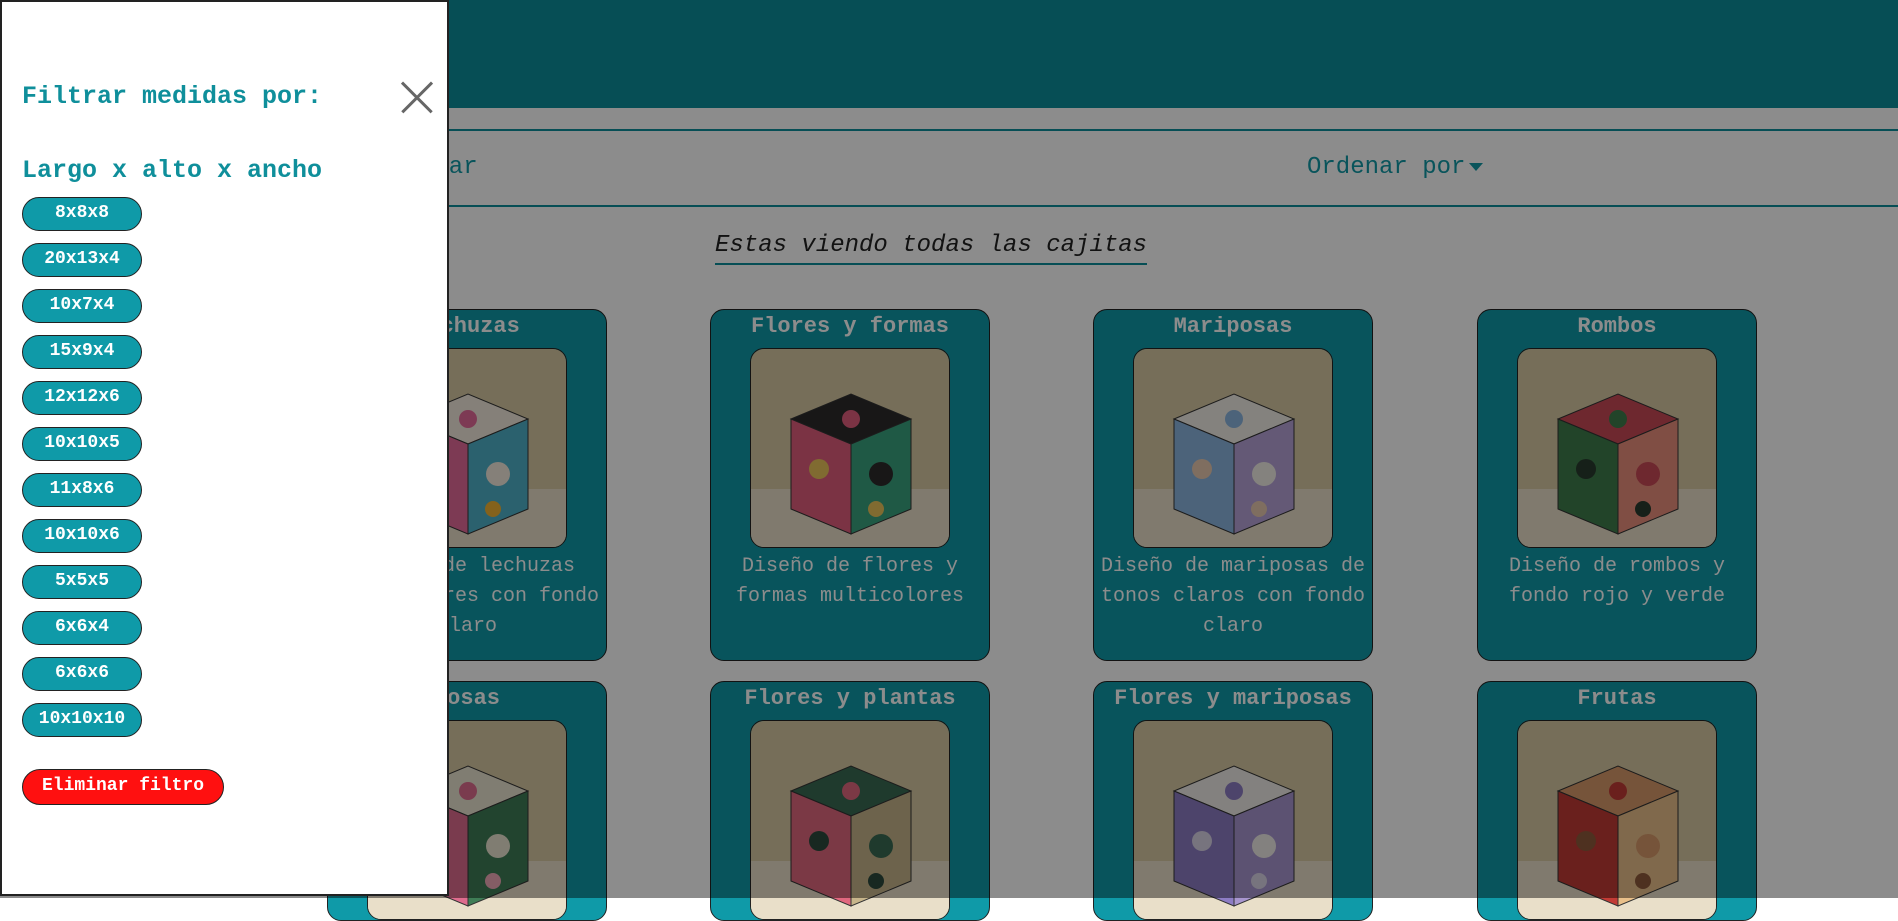 This screenshot has height=921, width=1898. What do you see at coordinates (82, 260) in the screenshot?
I see `size-chip: 20x13x4` at bounding box center [82, 260].